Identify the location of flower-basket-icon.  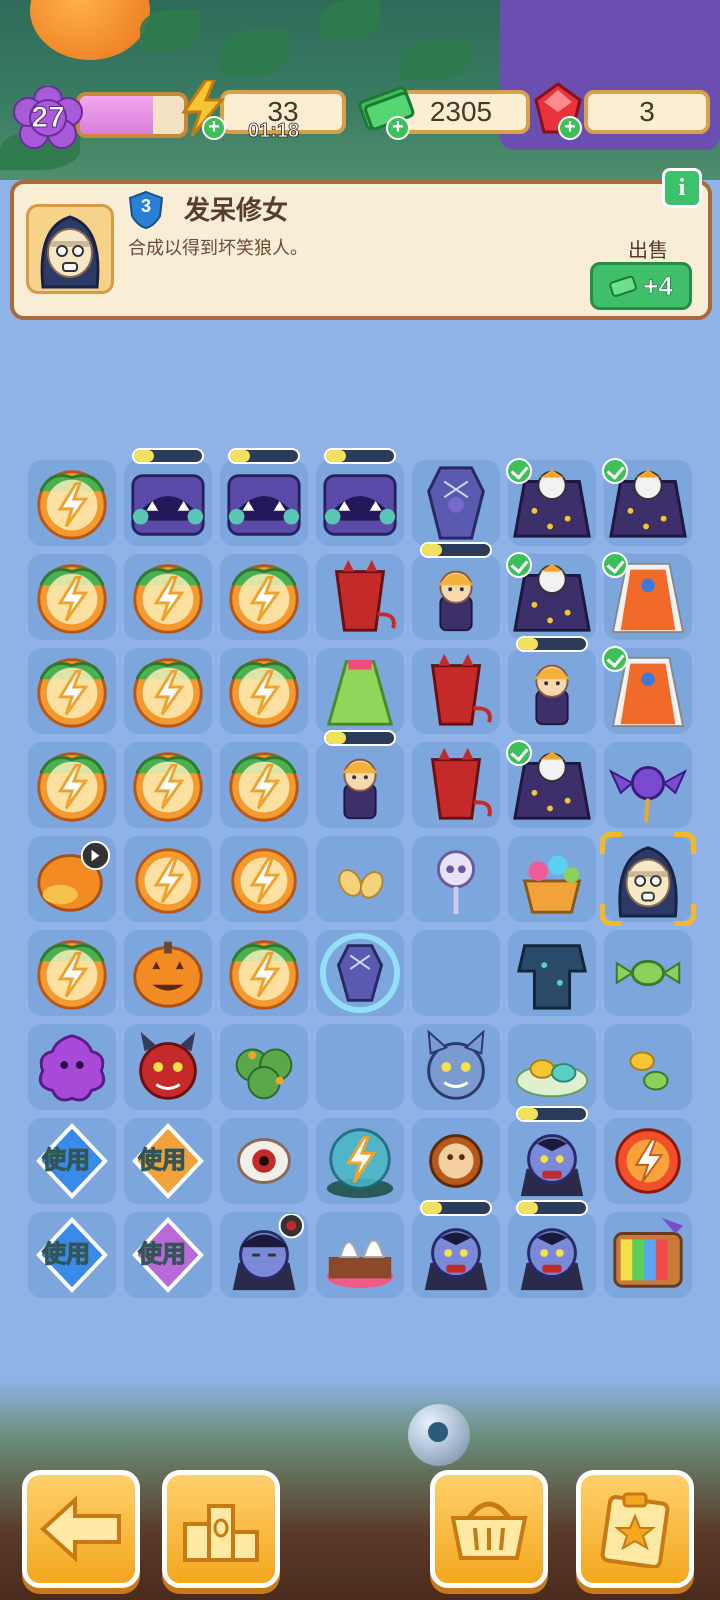
(552, 879).